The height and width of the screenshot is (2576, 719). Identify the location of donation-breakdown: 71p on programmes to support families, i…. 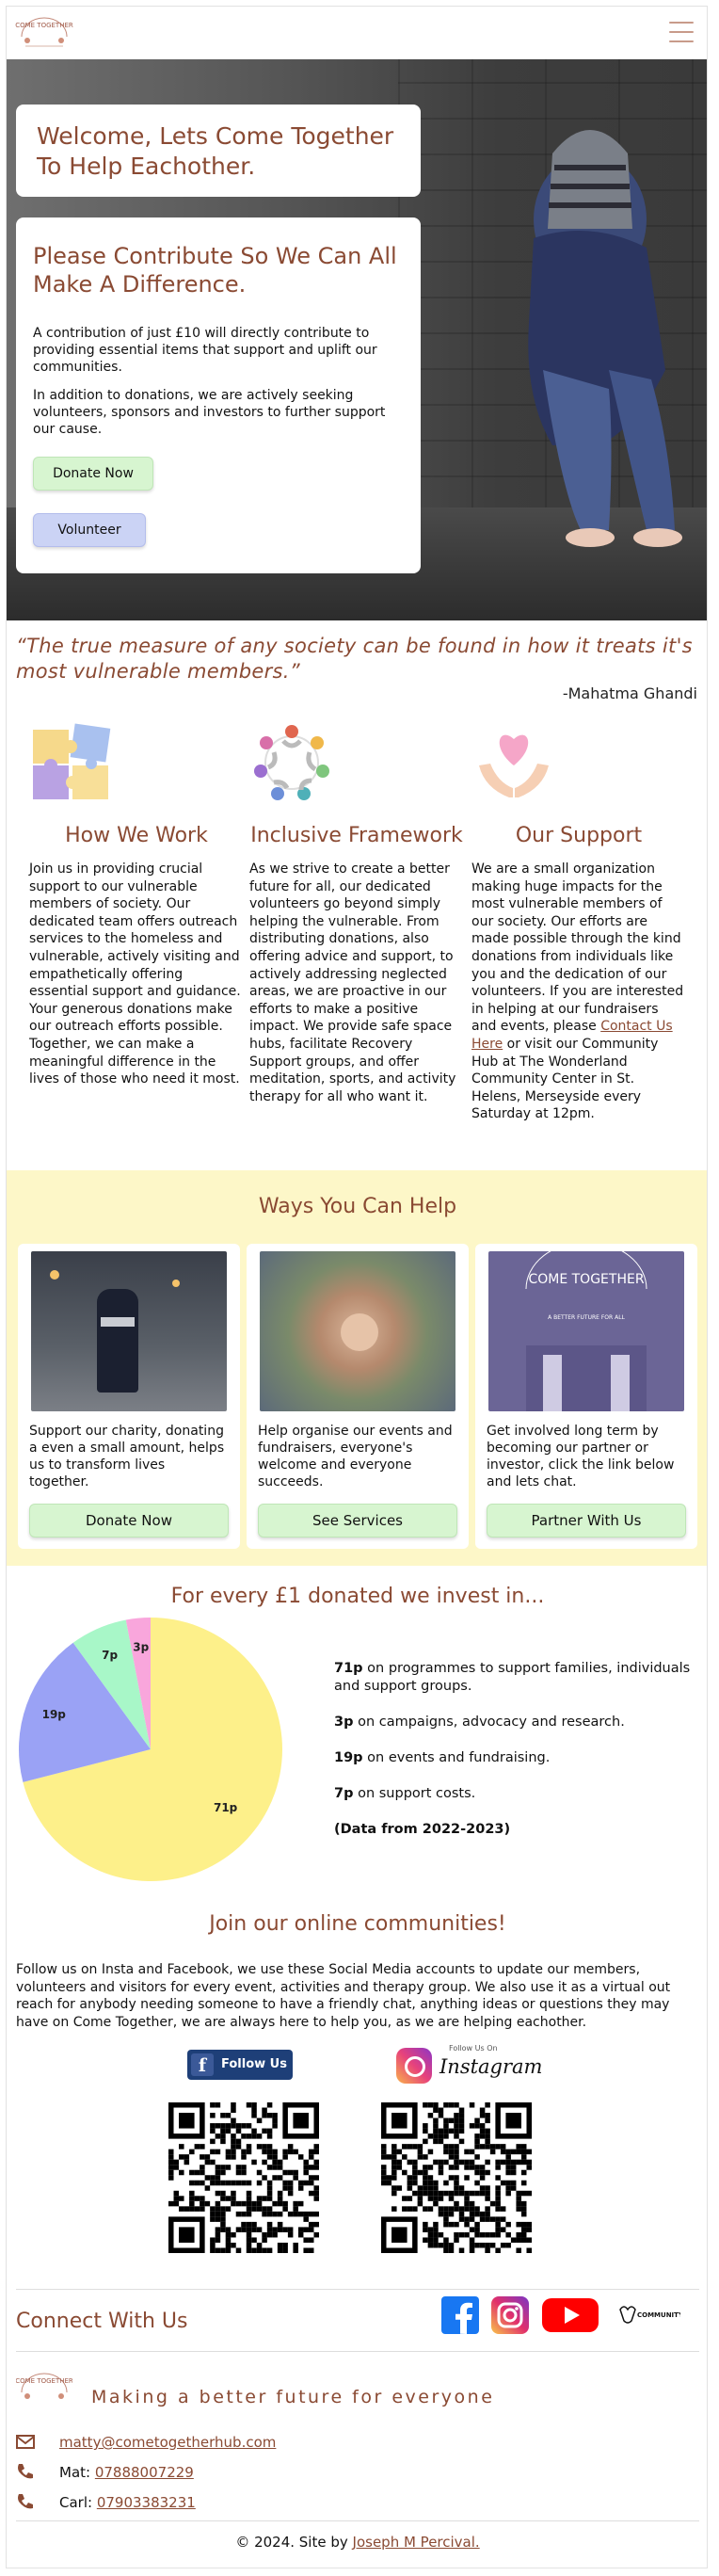
(517, 1758).